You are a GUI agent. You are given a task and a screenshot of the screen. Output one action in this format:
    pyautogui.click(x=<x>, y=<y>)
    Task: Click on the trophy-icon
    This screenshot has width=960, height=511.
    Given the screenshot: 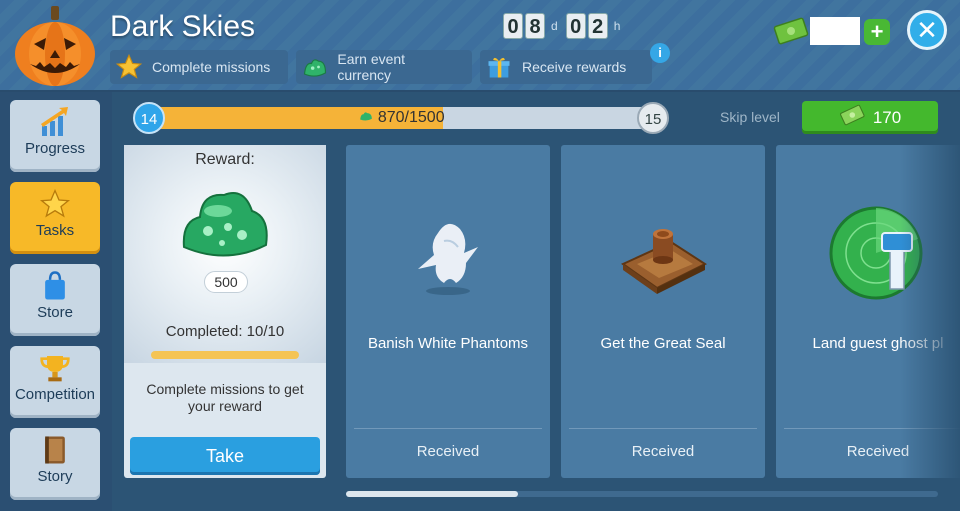 What is the action you would take?
    pyautogui.click(x=55, y=366)
    